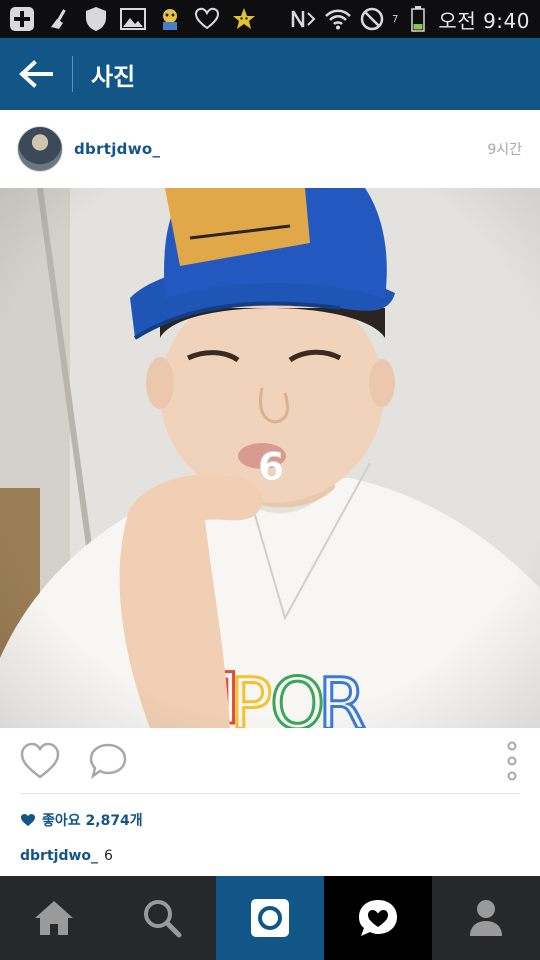  Describe the element at coordinates (304, 19) in the screenshot. I see `nfc-icon` at that location.